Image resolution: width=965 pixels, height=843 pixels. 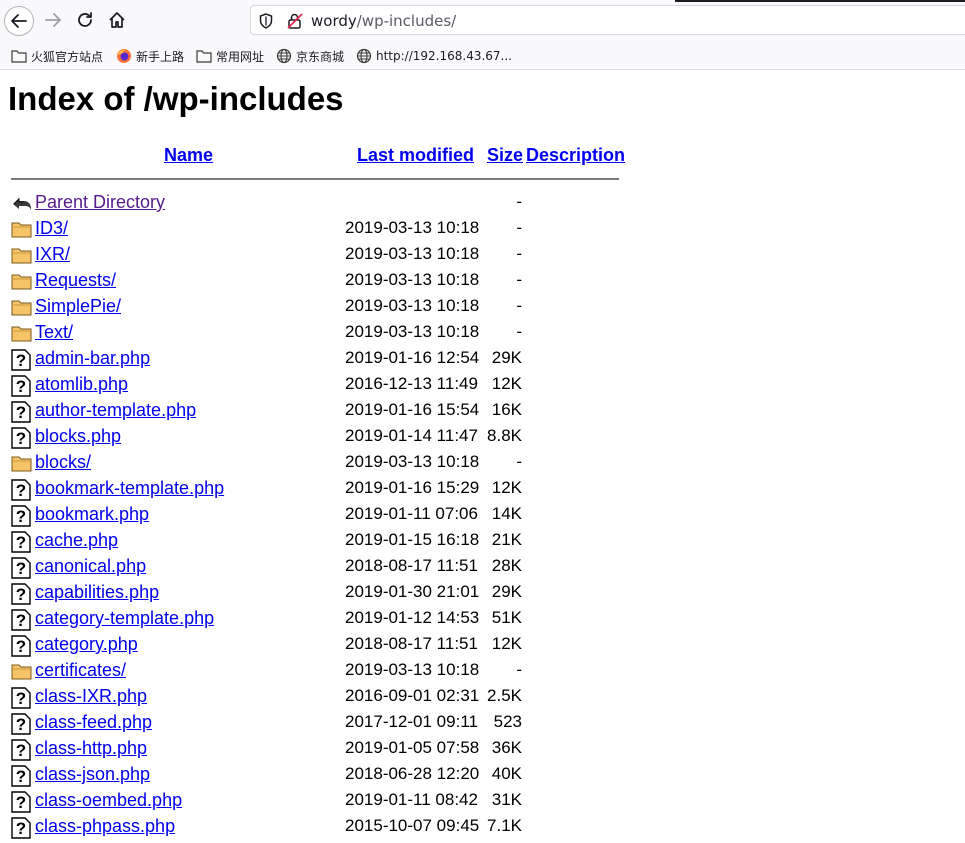 What do you see at coordinates (320, 412) in the screenshot?
I see `table-row: ? author-template.php 2019-01-16 15:54 16K` at bounding box center [320, 412].